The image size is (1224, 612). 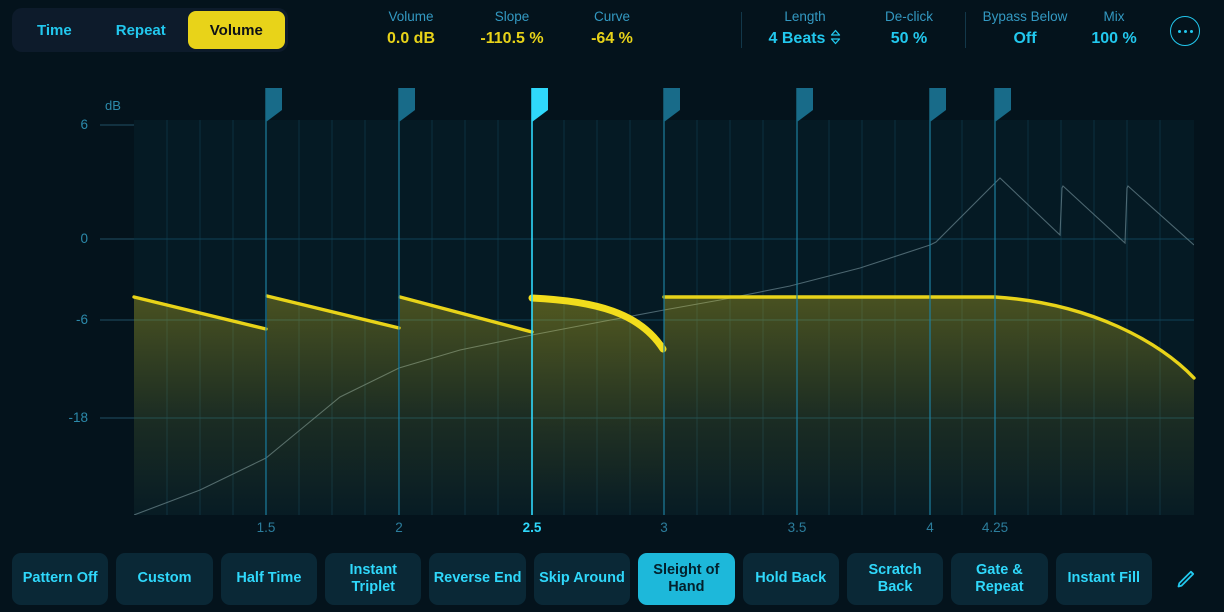 I want to click on preset-instant-triplet: Instant Triplet, so click(x=373, y=578).